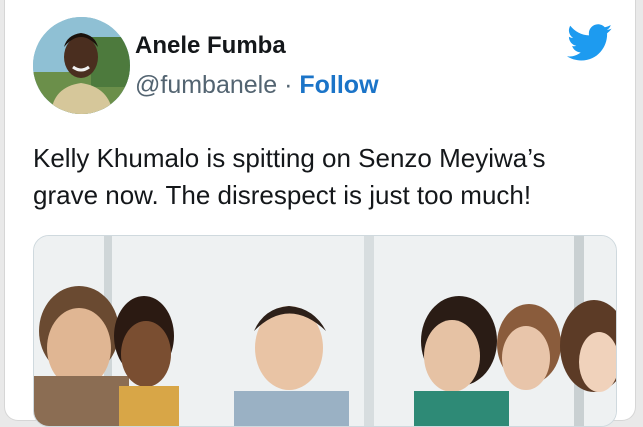  I want to click on author-handle: @fumbanele, so click(206, 85).